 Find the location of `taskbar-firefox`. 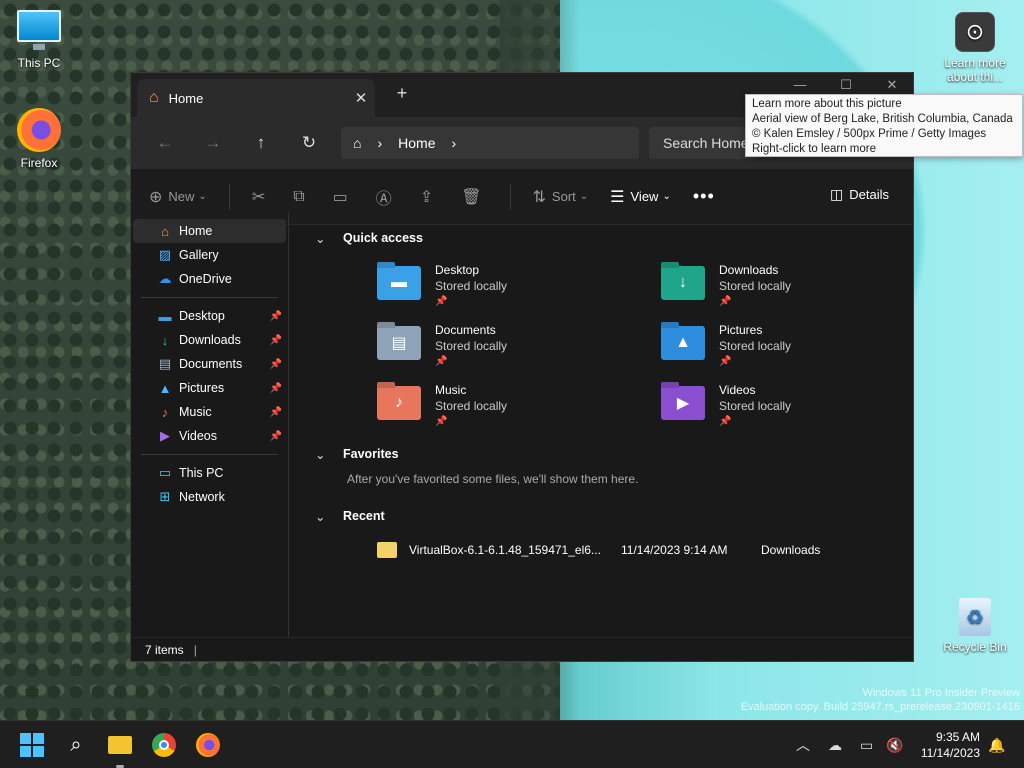

taskbar-firefox is located at coordinates (208, 745).